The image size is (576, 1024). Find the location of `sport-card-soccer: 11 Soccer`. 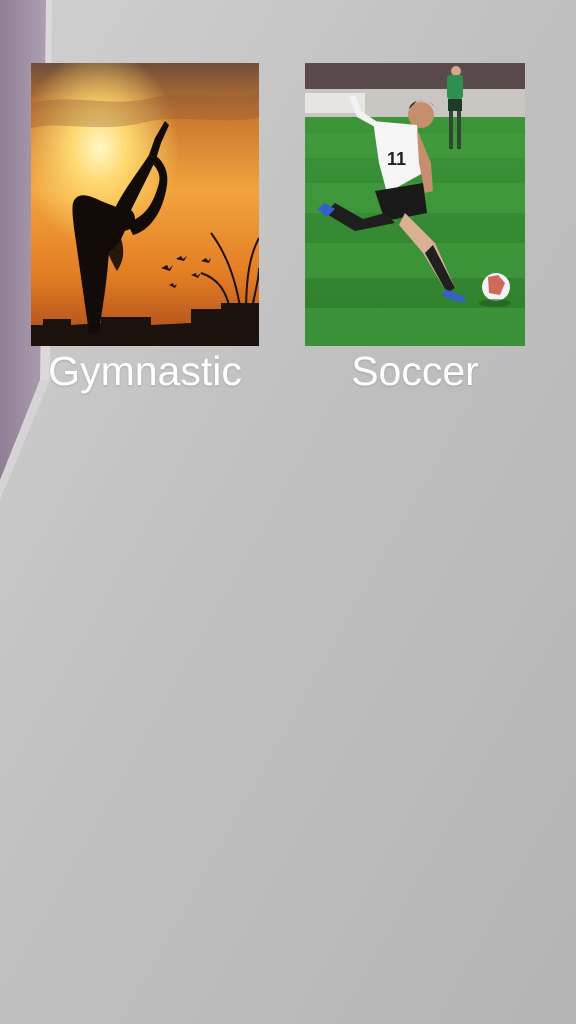

sport-card-soccer: 11 Soccer is located at coordinates (415, 228).